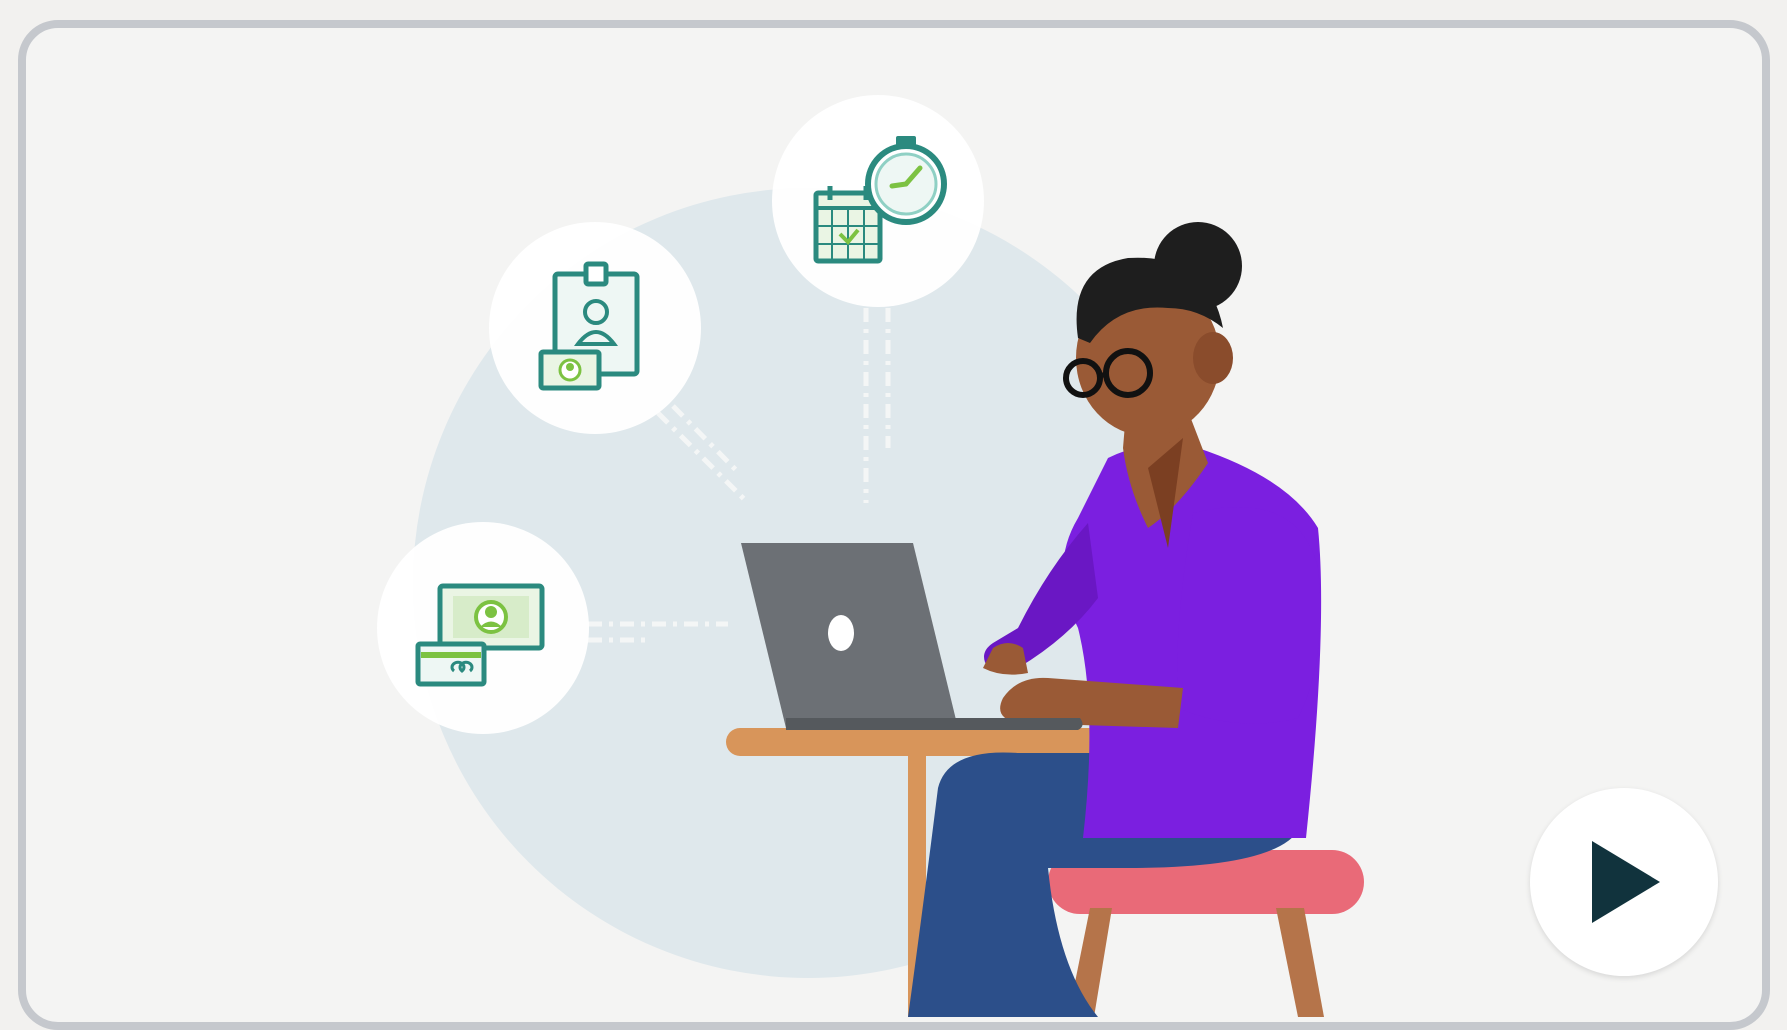 The width and height of the screenshot is (1787, 1030). I want to click on play-button, so click(1624, 882).